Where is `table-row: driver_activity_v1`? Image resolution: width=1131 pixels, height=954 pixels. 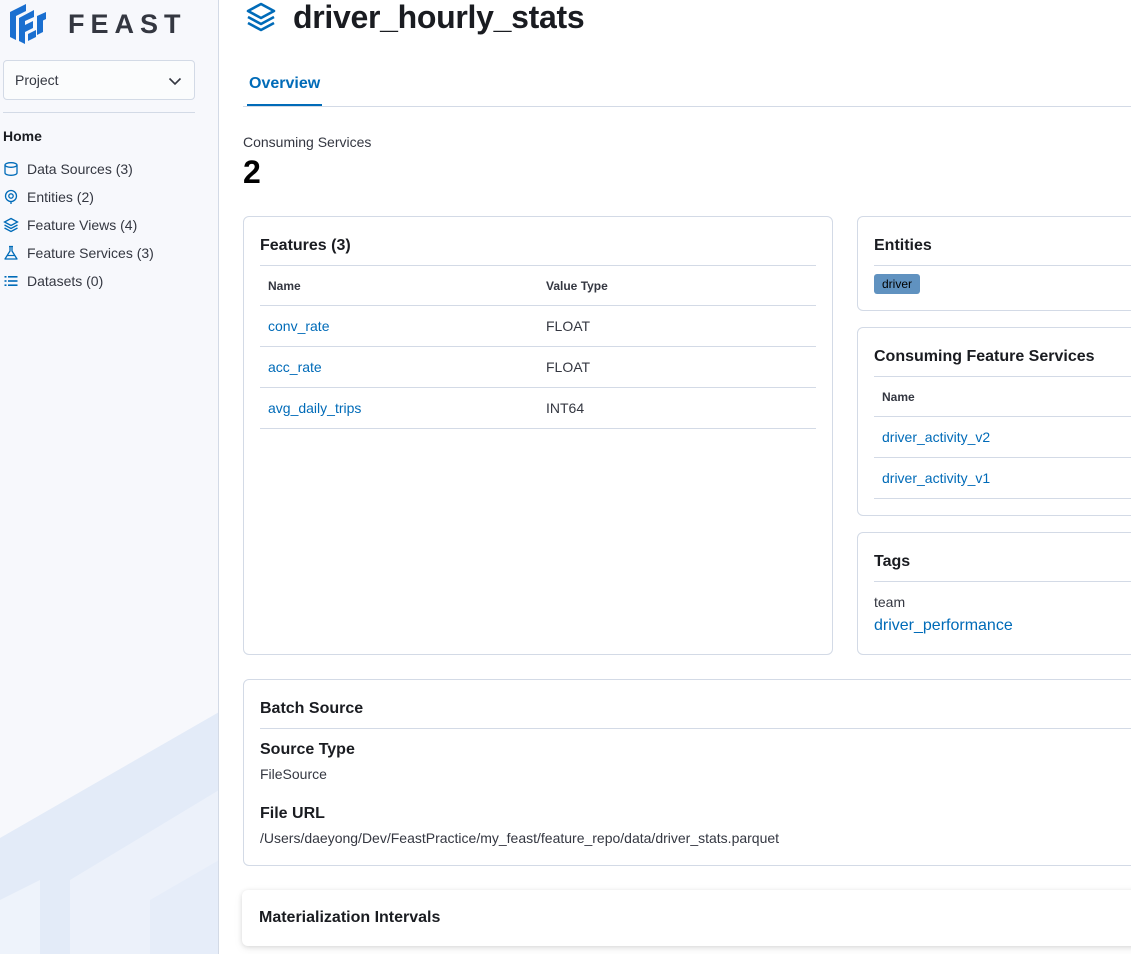 table-row: driver_activity_v1 is located at coordinates (1002, 478).